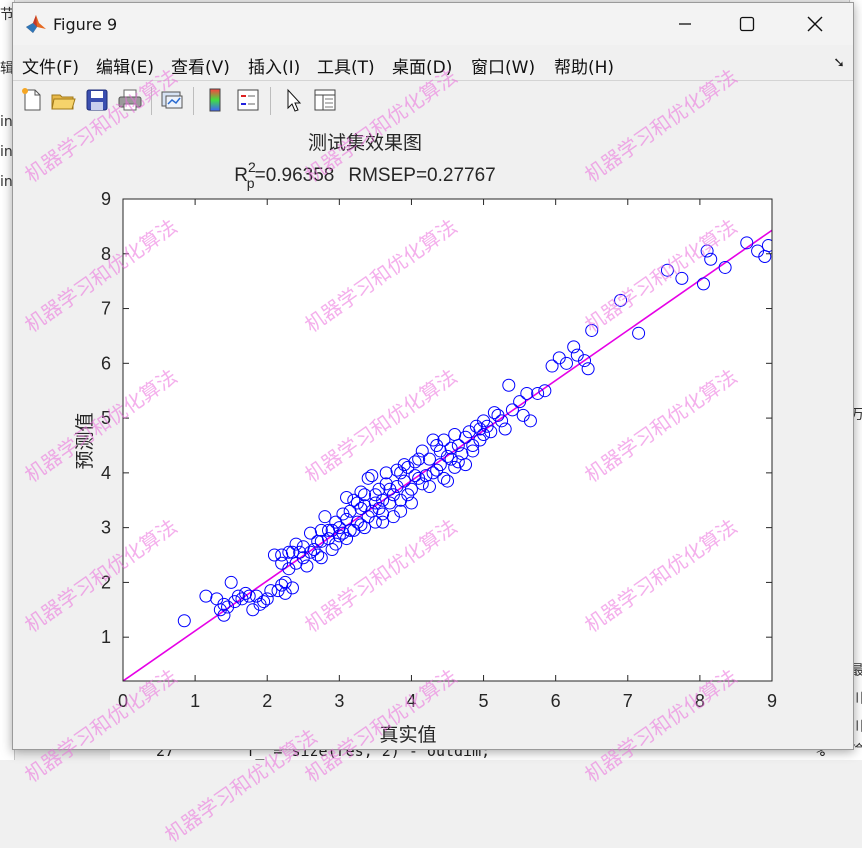 This screenshot has height=848, width=862. I want to click on menu-edit: 编辑(E), so click(125, 65).